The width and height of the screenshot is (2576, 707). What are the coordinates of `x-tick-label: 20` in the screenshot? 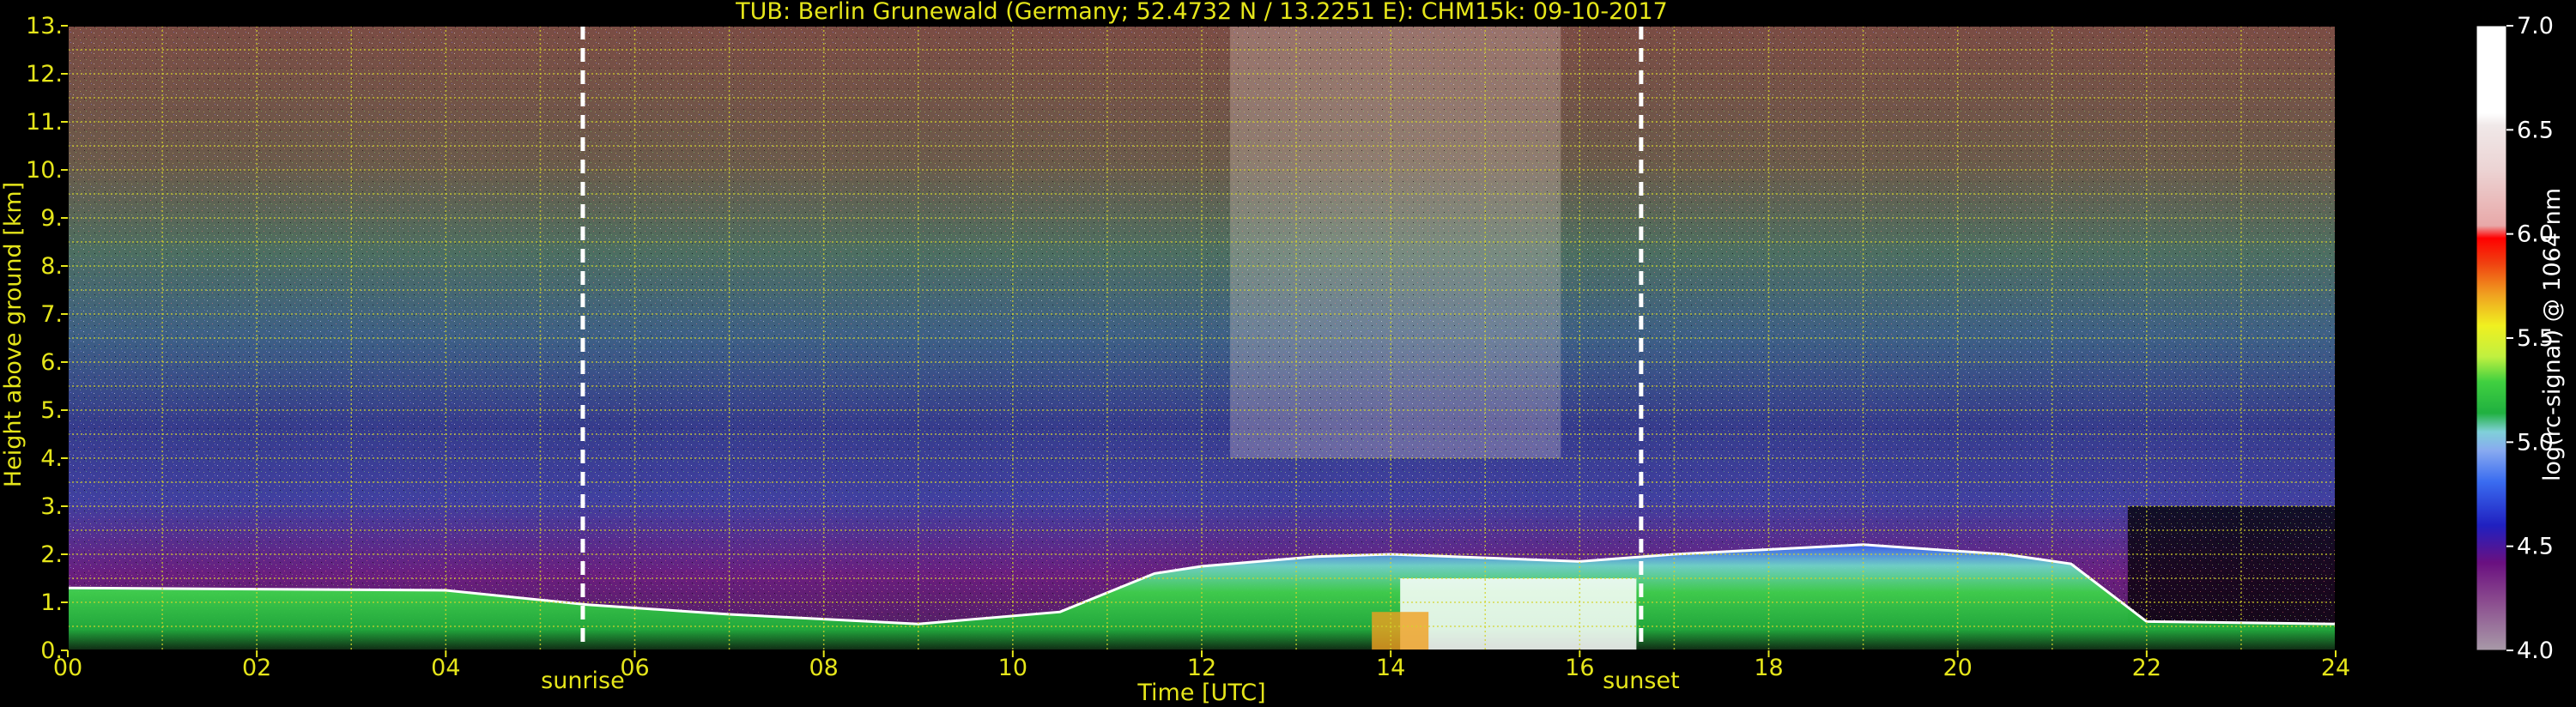 It's located at (1957, 668).